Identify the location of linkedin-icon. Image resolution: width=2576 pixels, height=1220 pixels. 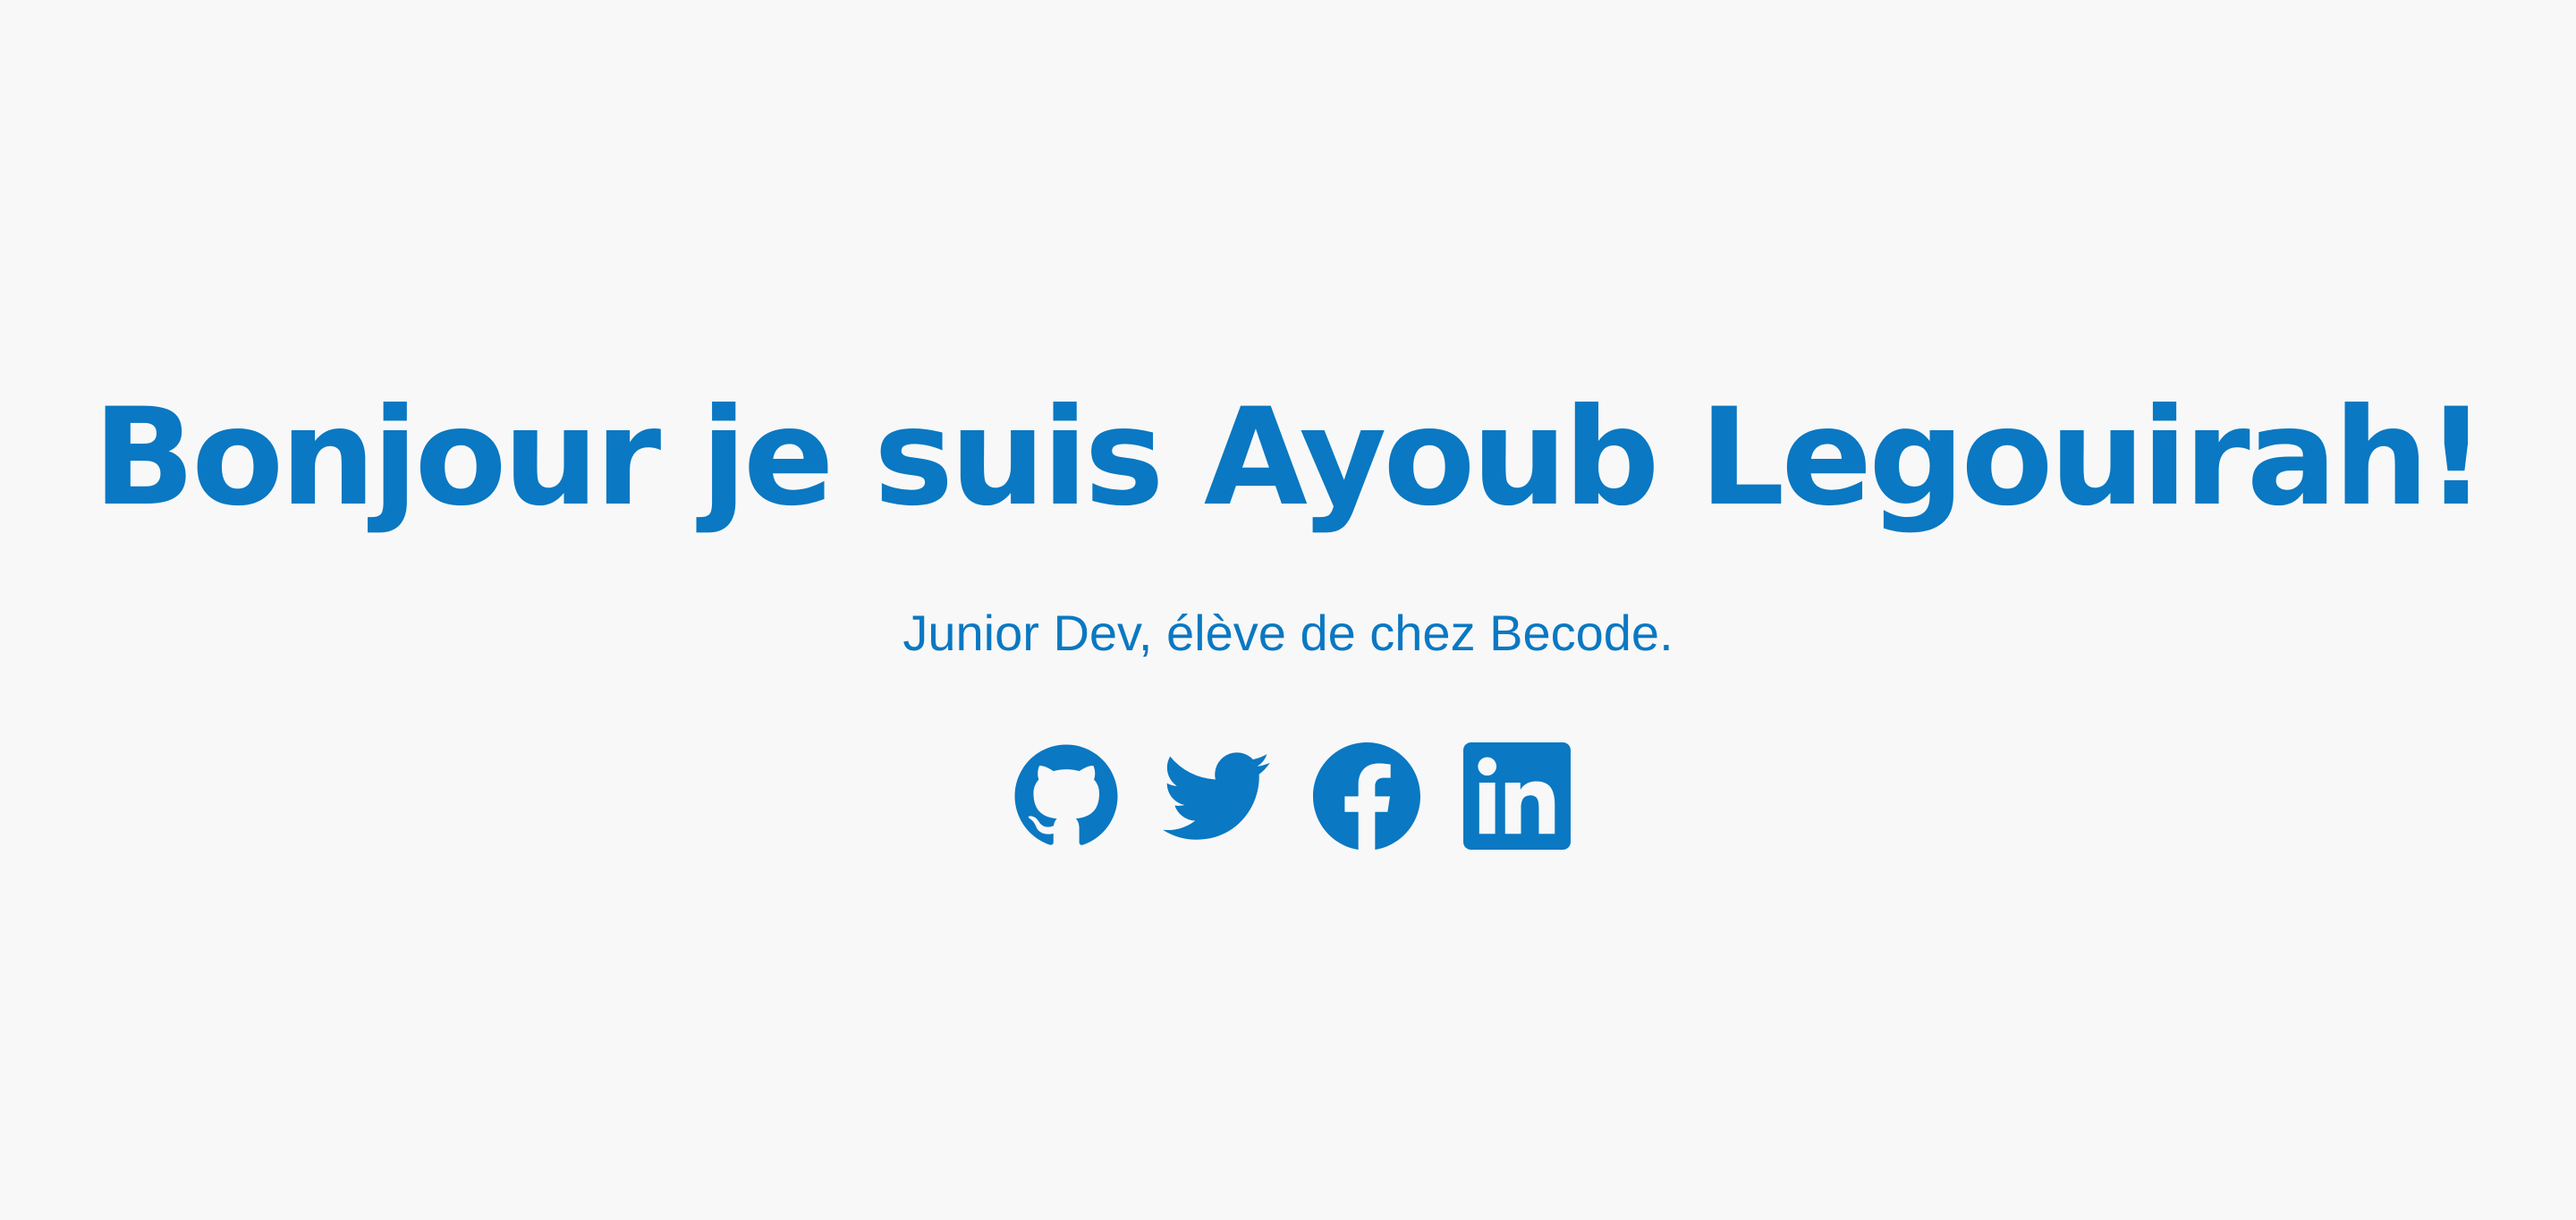
(1517, 796).